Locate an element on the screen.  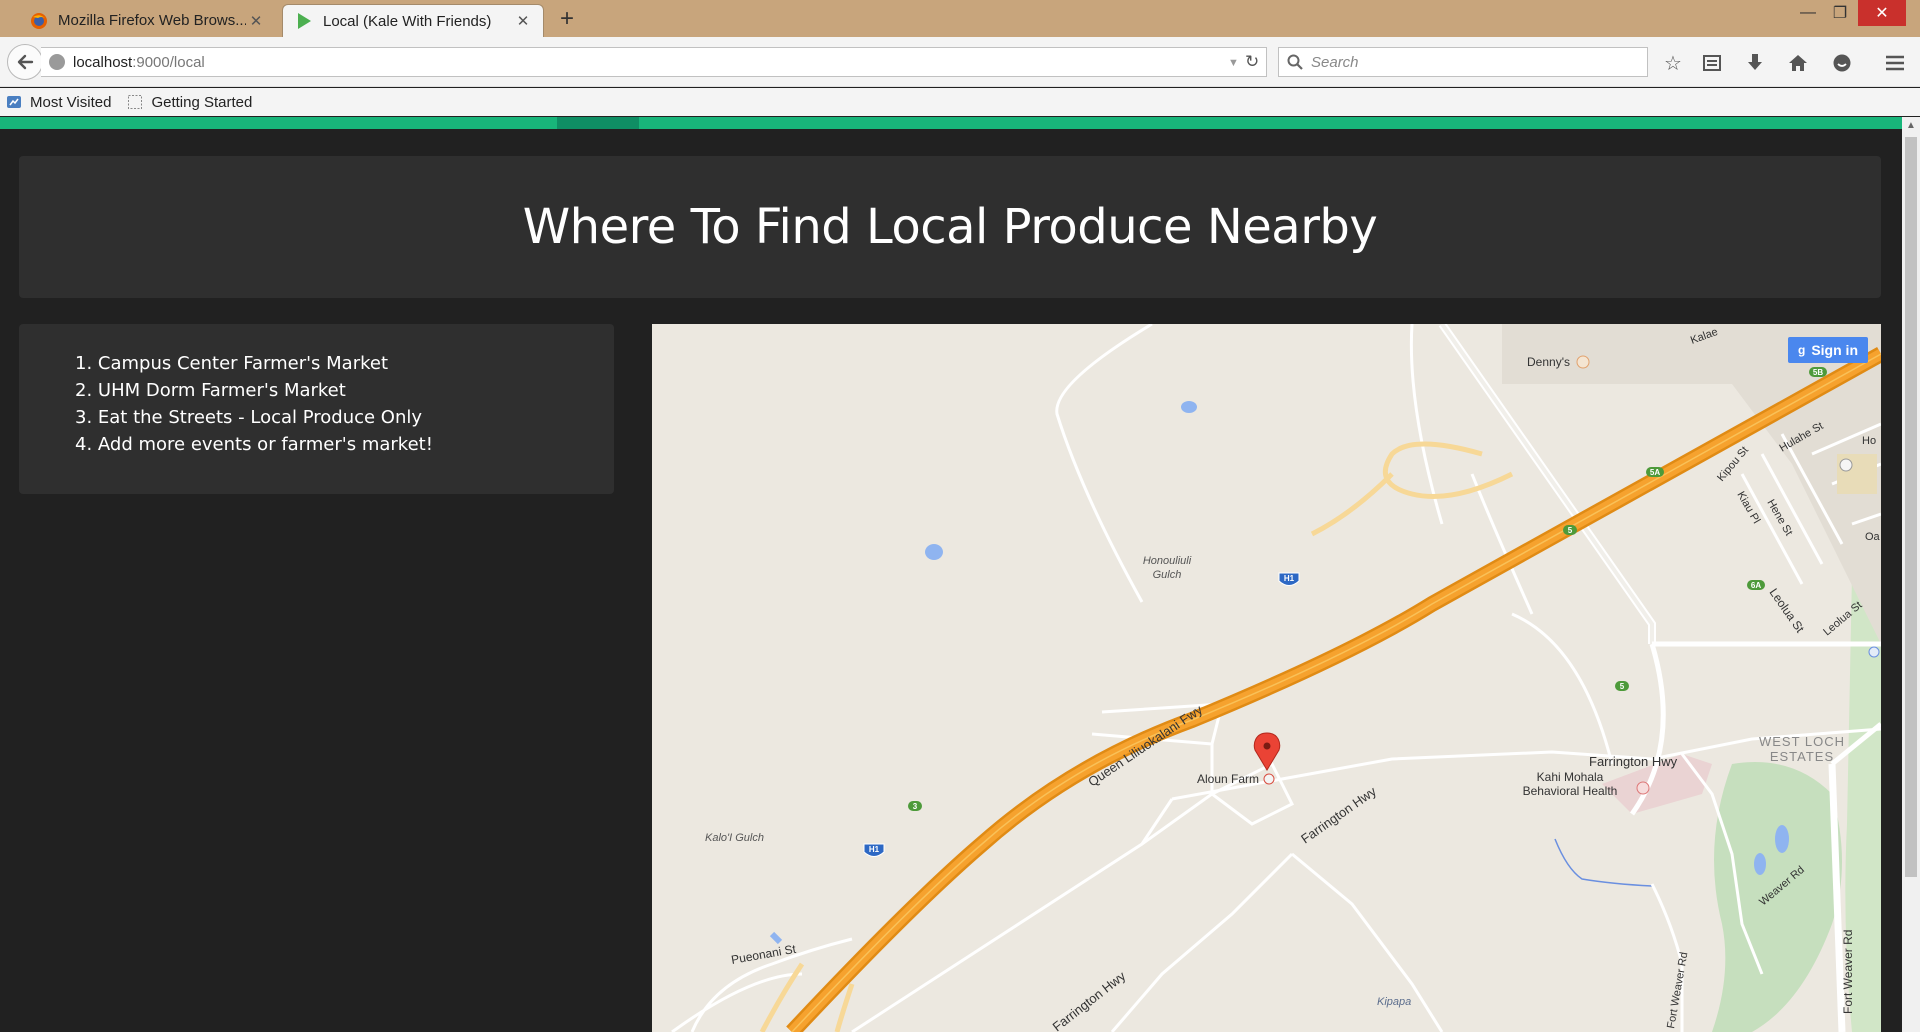
play-icon is located at coordinates (304, 21).